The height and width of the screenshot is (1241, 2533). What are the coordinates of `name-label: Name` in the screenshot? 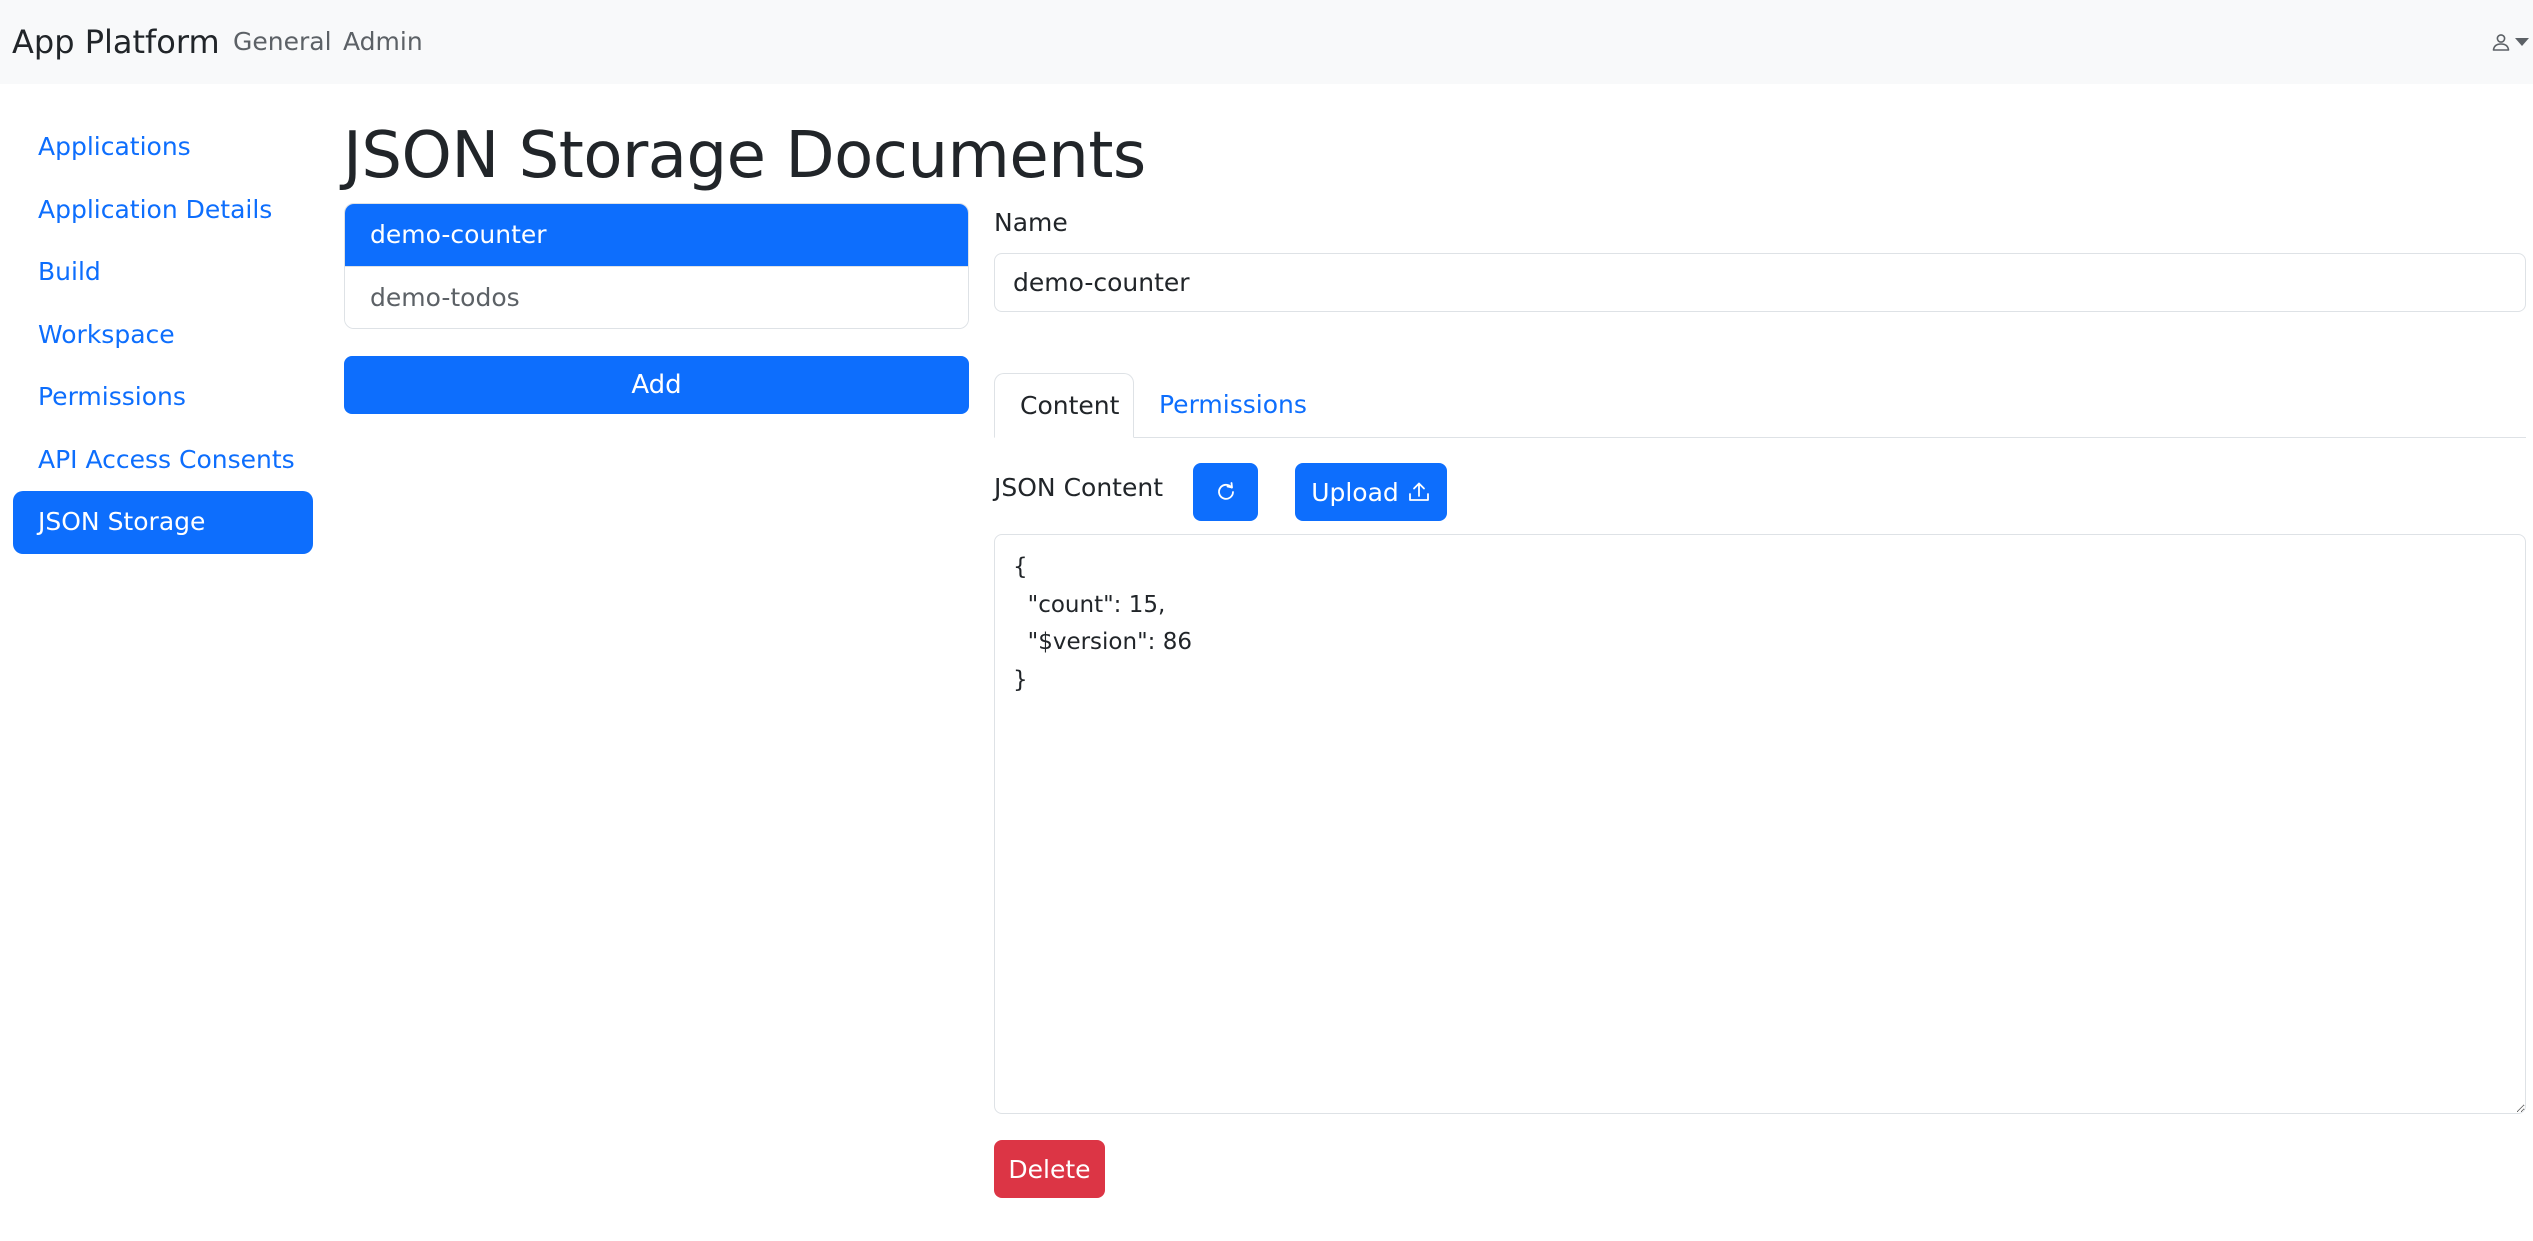 It's located at (1031, 222).